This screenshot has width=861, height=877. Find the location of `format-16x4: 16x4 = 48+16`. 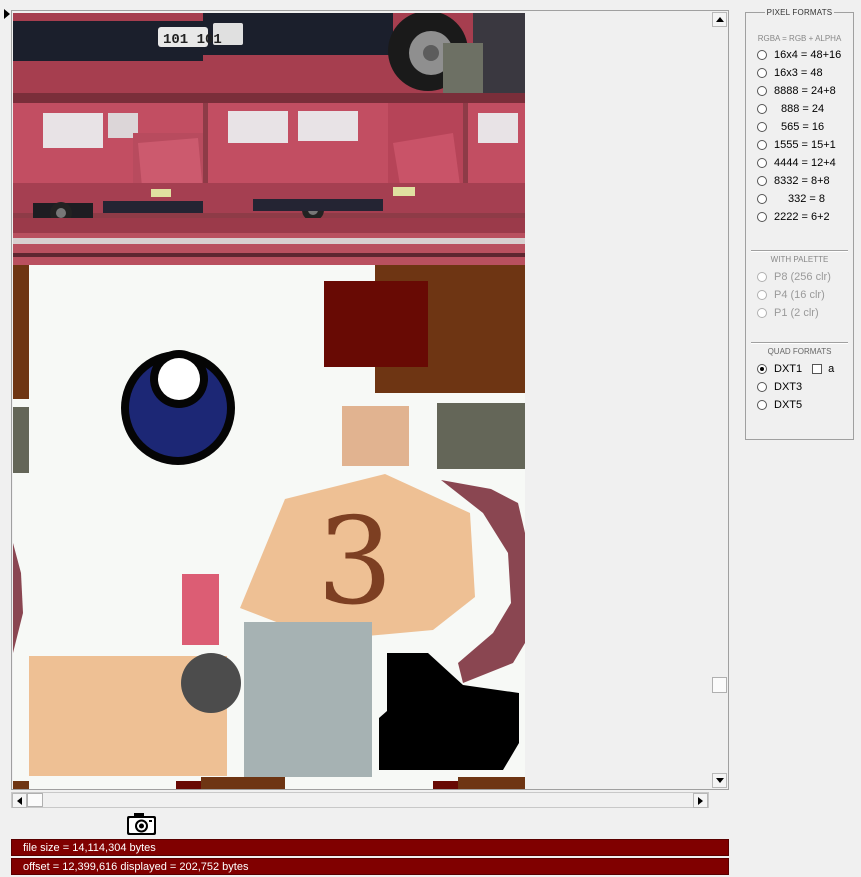

format-16x4: 16x4 = 48+16 is located at coordinates (799, 55).